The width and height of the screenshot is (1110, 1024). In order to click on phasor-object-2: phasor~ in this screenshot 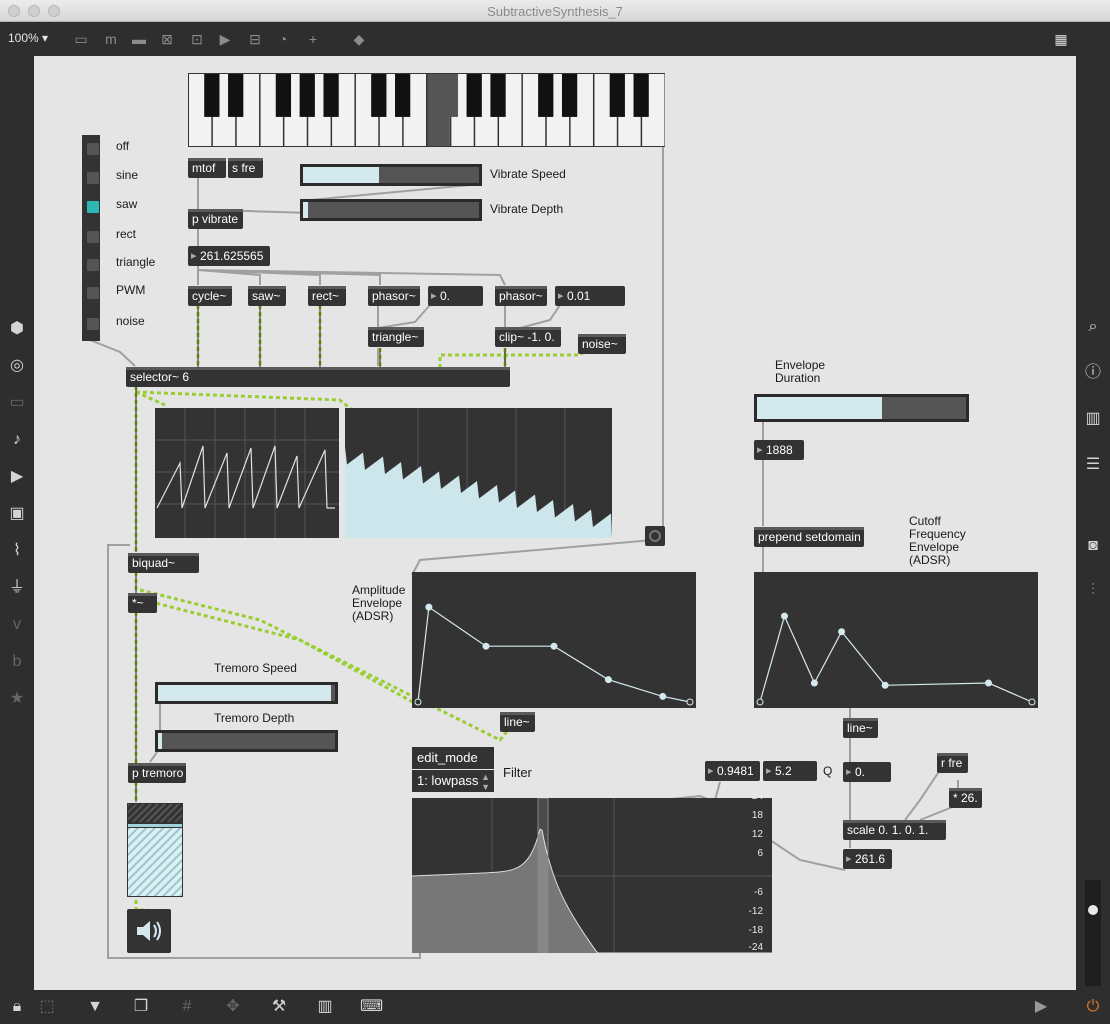, I will do `click(521, 296)`.